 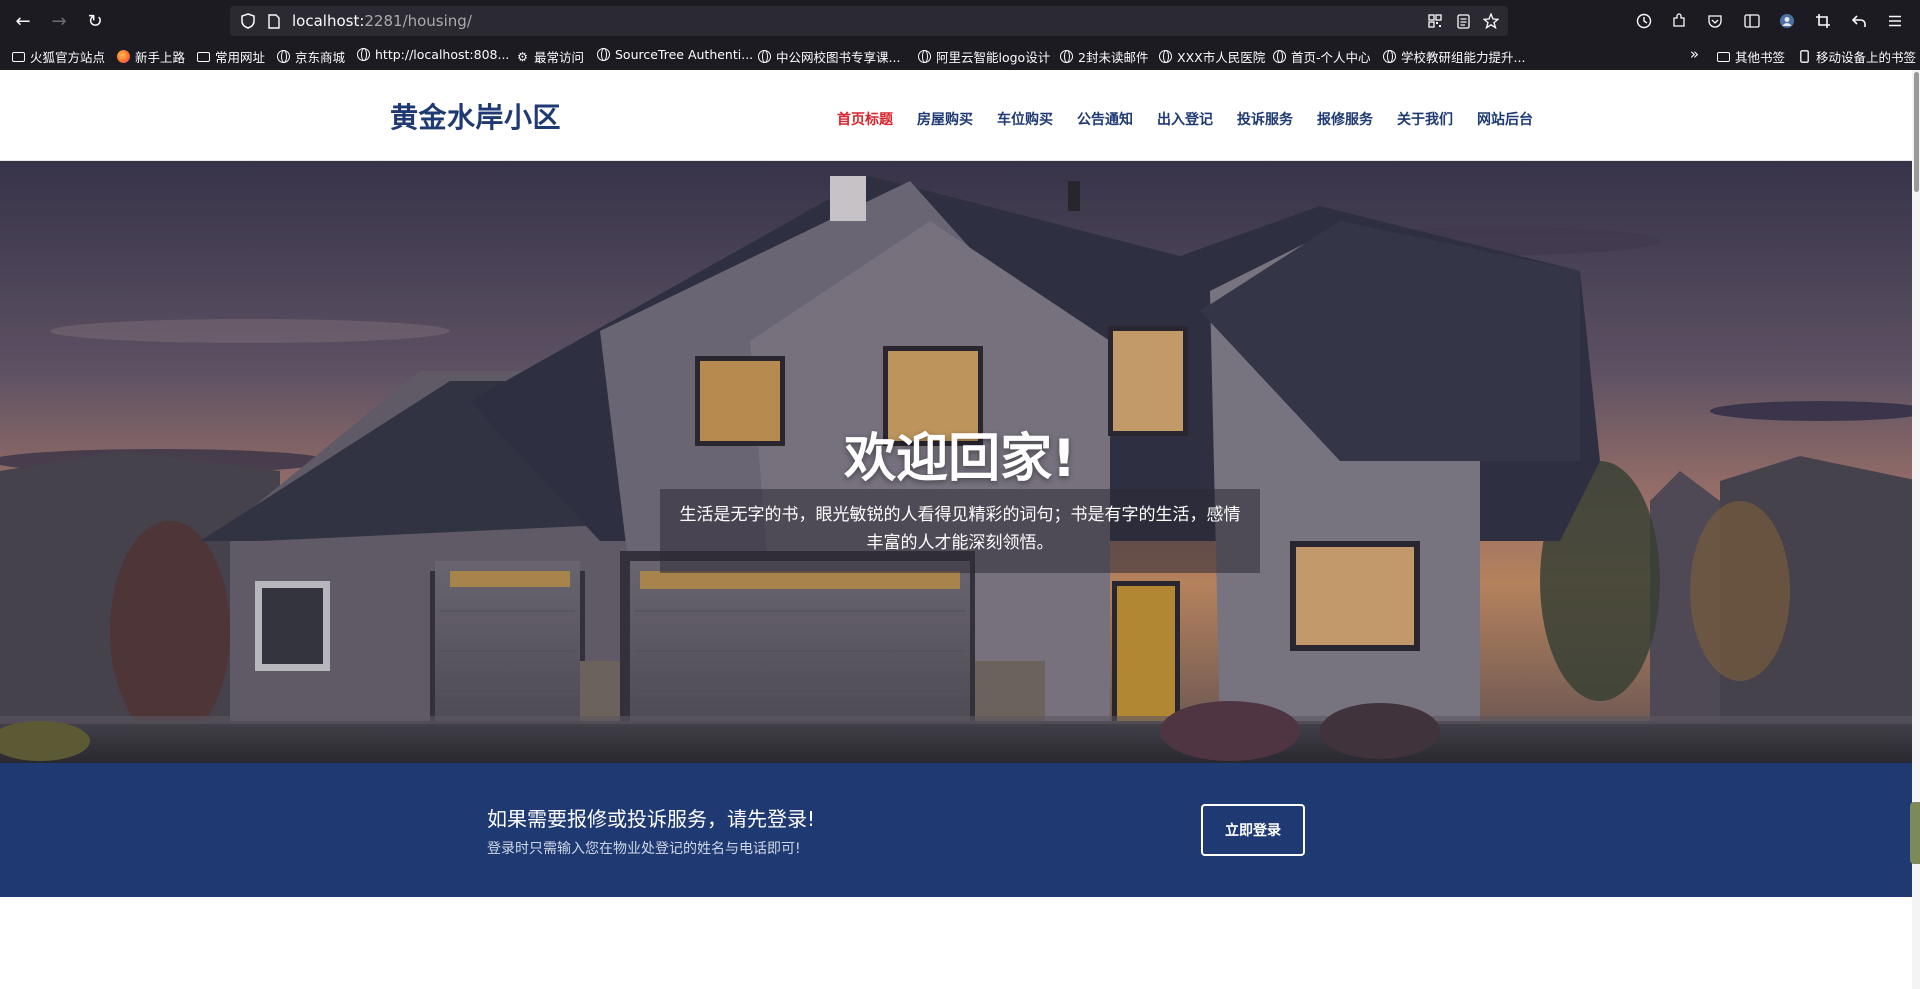 I want to click on bookmark-item: 首页-个人中心, so click(x=1322, y=56).